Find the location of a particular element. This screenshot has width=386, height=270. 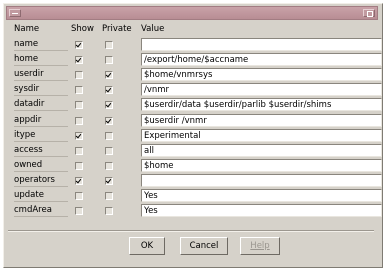

property-row-access: access all is located at coordinates (198, 150).